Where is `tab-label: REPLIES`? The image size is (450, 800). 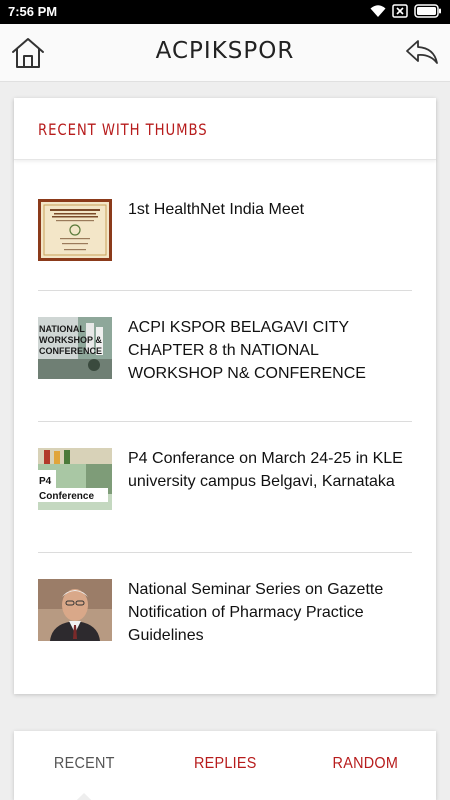
tab-label: REPLIES is located at coordinates (225, 763).